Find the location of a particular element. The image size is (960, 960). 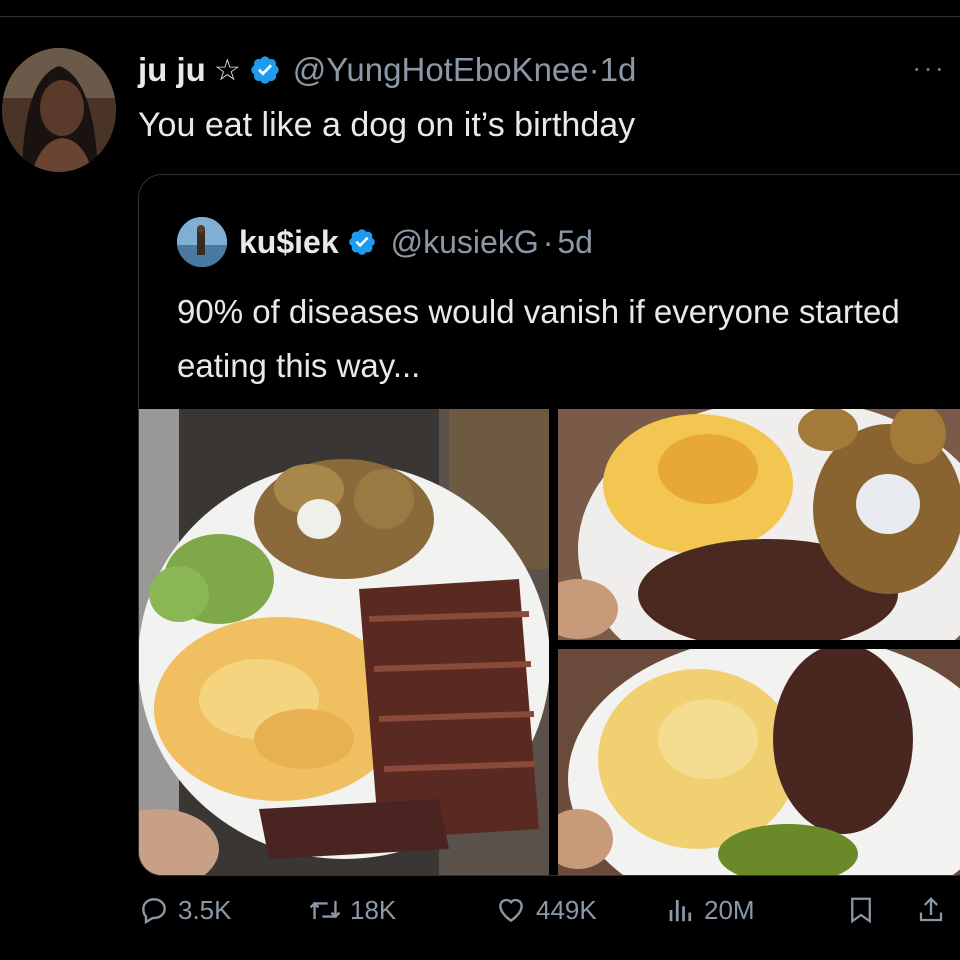

quote-handle: @kusiekG is located at coordinates (465, 242).